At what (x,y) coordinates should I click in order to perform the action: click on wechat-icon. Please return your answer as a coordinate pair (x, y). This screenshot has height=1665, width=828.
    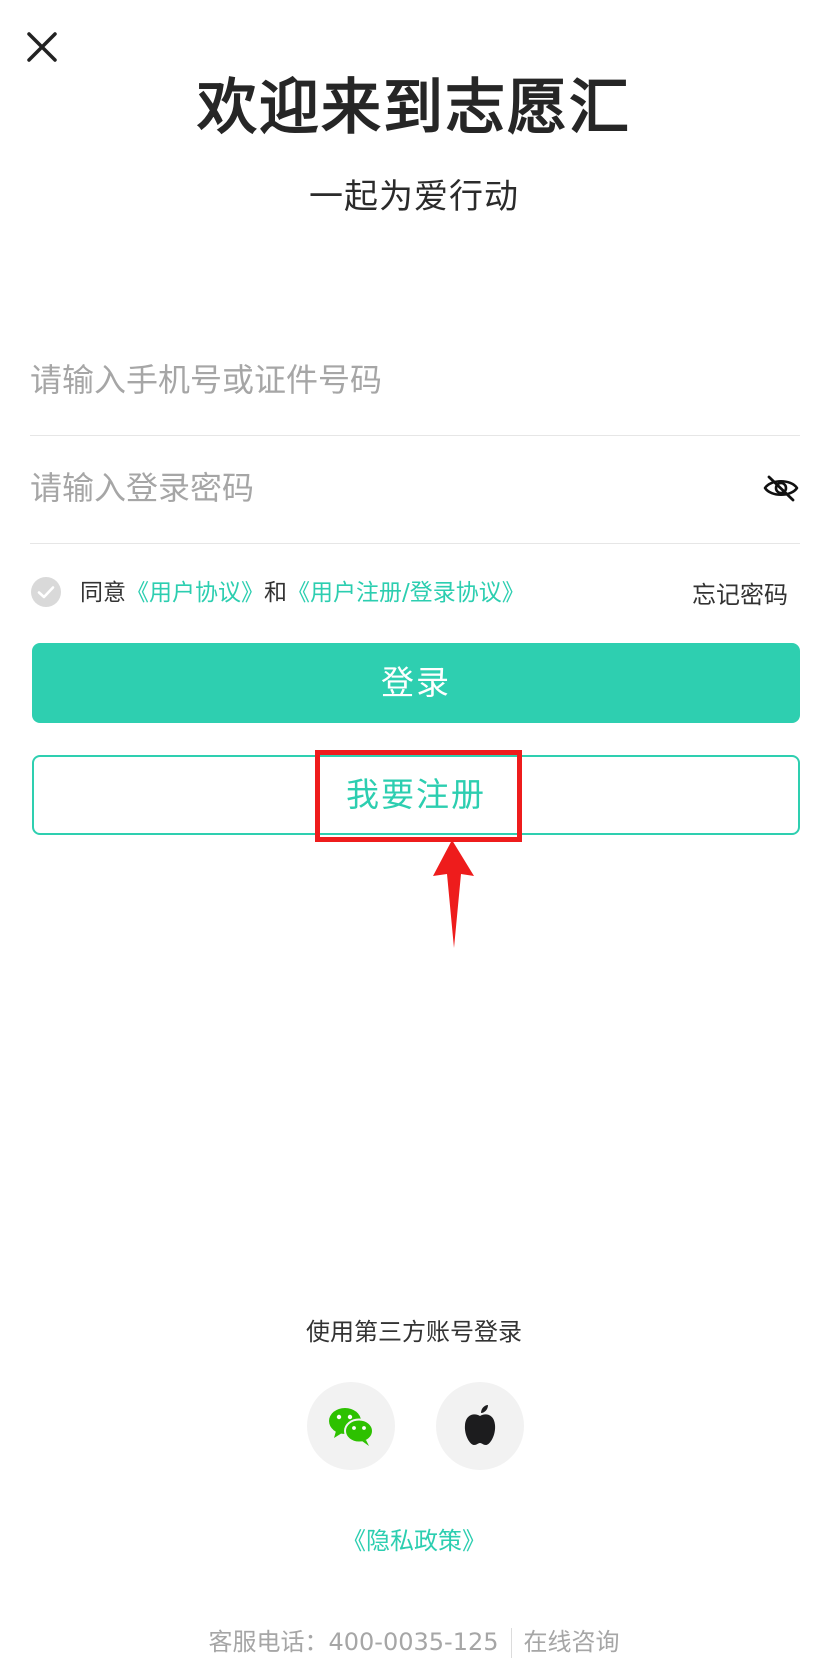
    Looking at the image, I should click on (351, 1427).